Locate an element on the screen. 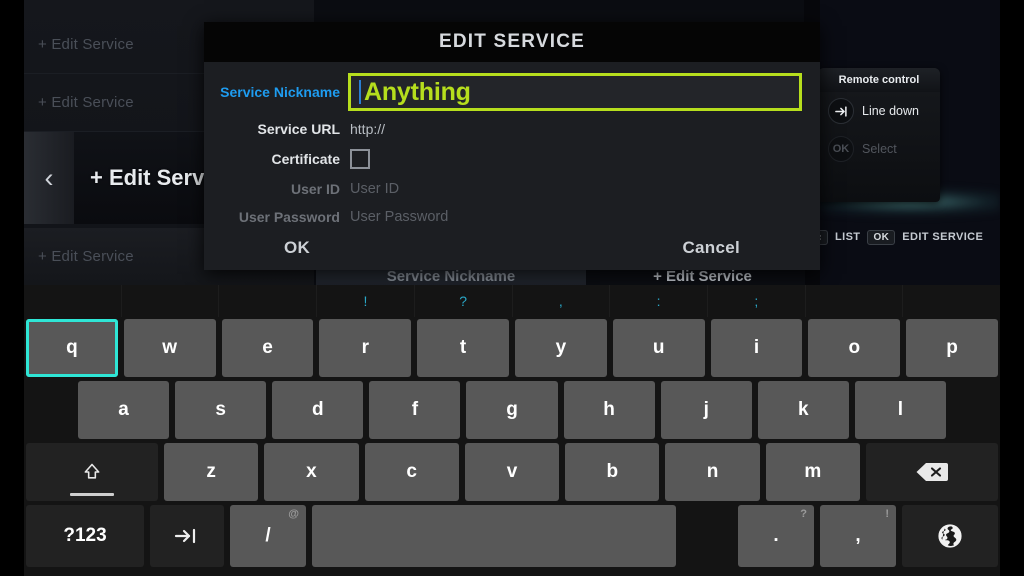 This screenshot has height=576, width=1024. backspace-key is located at coordinates (931, 472).